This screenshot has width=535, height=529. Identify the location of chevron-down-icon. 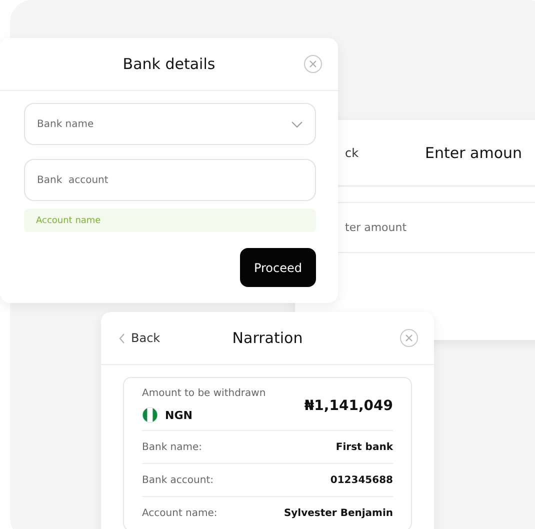
(297, 124).